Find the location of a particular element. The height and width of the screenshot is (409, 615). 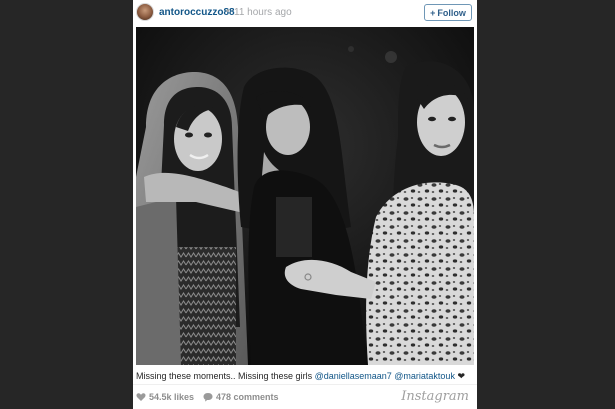

timestamp: 11 hours ago is located at coordinates (263, 12).